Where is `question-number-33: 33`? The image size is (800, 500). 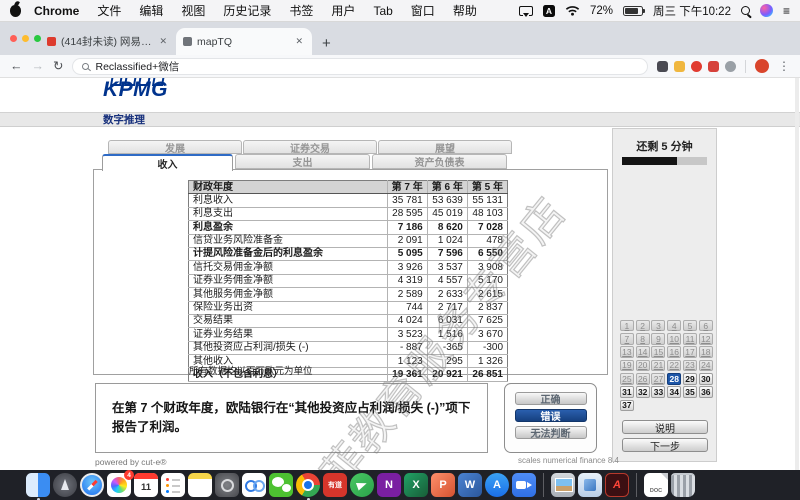
question-number-33: 33 is located at coordinates (658, 392).